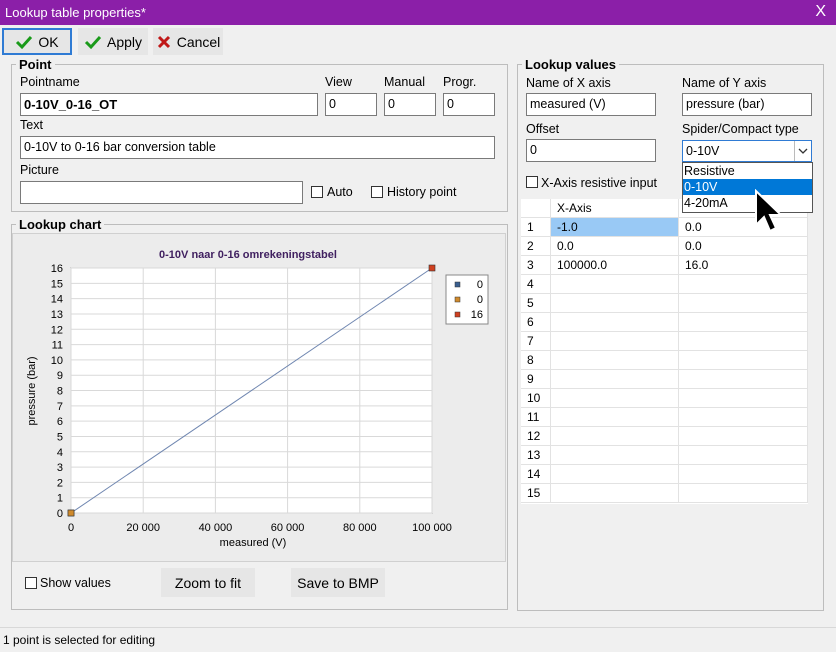 This screenshot has height=652, width=836. Describe the element at coordinates (747, 104) in the screenshot. I see `y-axis-name-field: pressure (bar)` at that location.